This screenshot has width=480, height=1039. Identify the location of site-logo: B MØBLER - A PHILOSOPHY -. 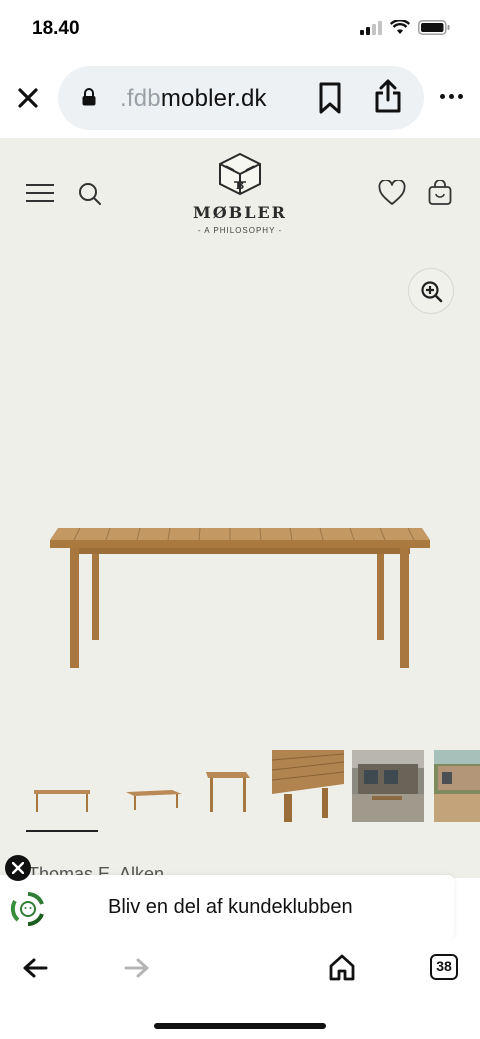
(240, 193).